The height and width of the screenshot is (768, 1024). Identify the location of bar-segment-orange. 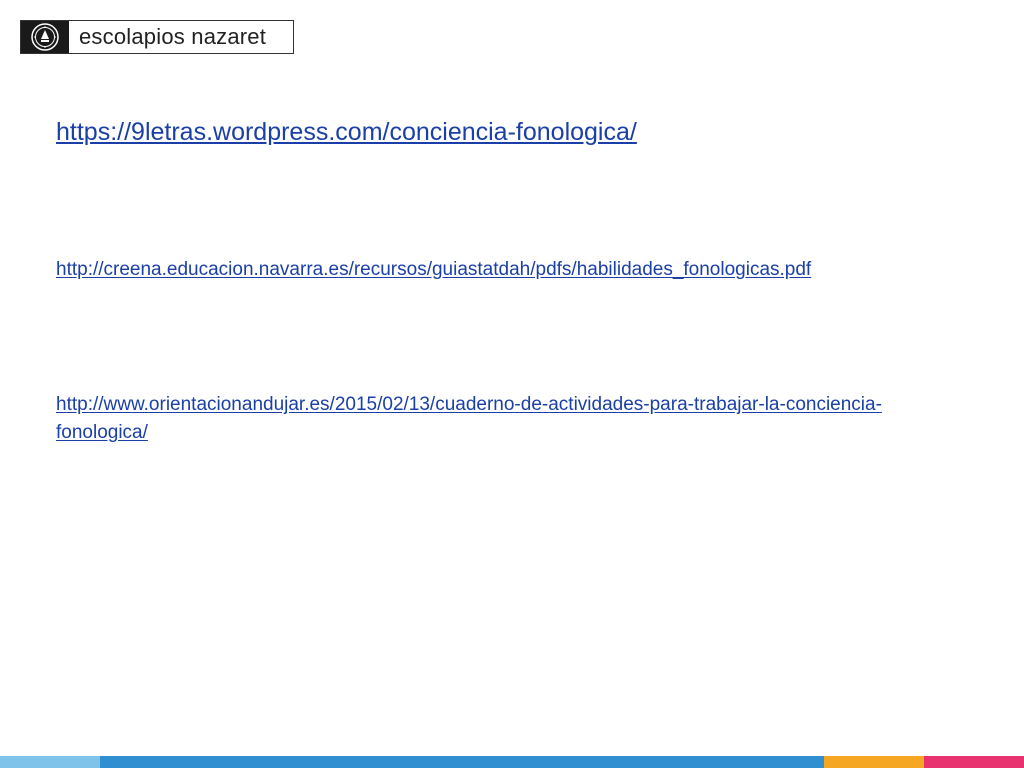
(874, 762).